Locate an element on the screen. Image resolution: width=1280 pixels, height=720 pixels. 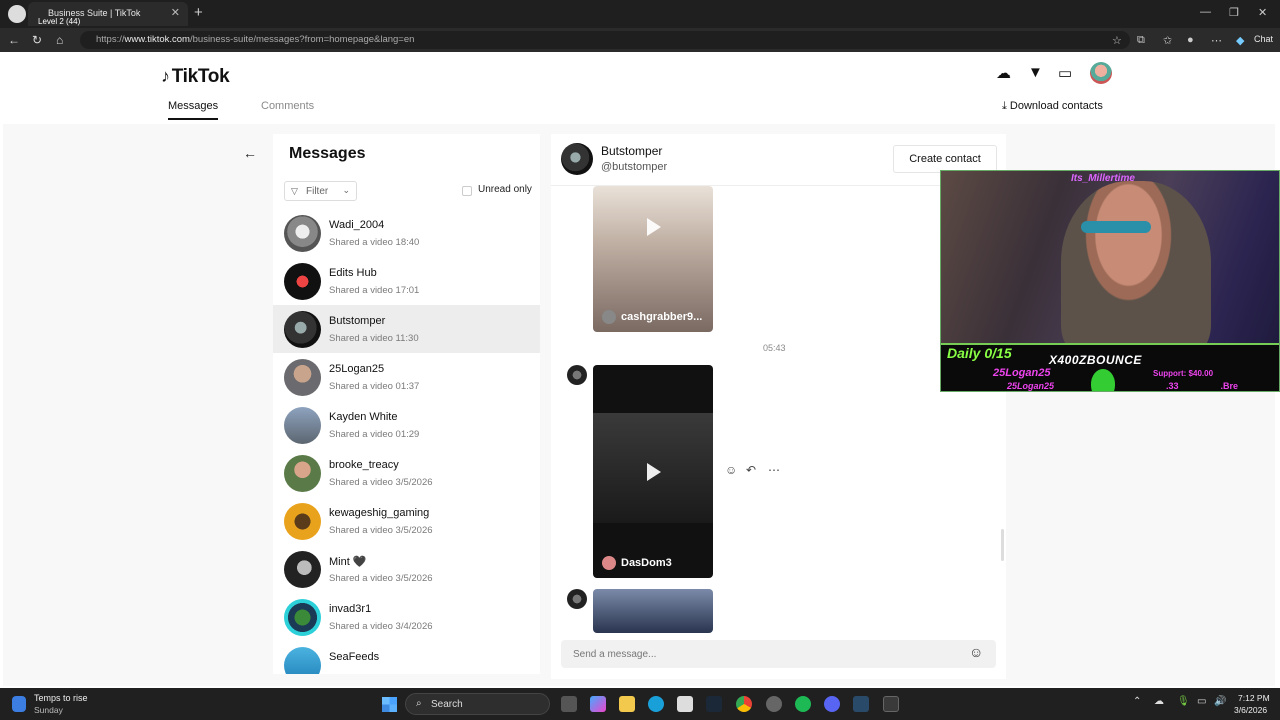
close-icon: ✕ is located at coordinates (175, 12).